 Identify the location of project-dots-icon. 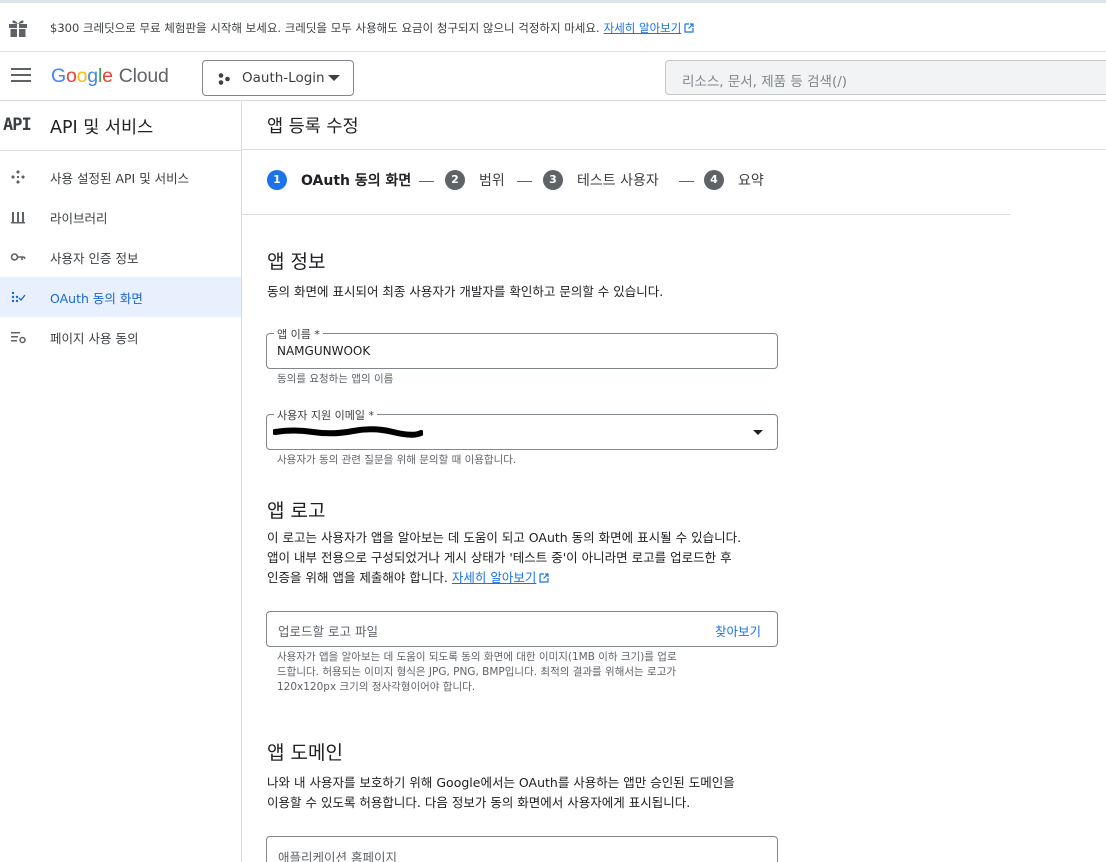
(224, 79).